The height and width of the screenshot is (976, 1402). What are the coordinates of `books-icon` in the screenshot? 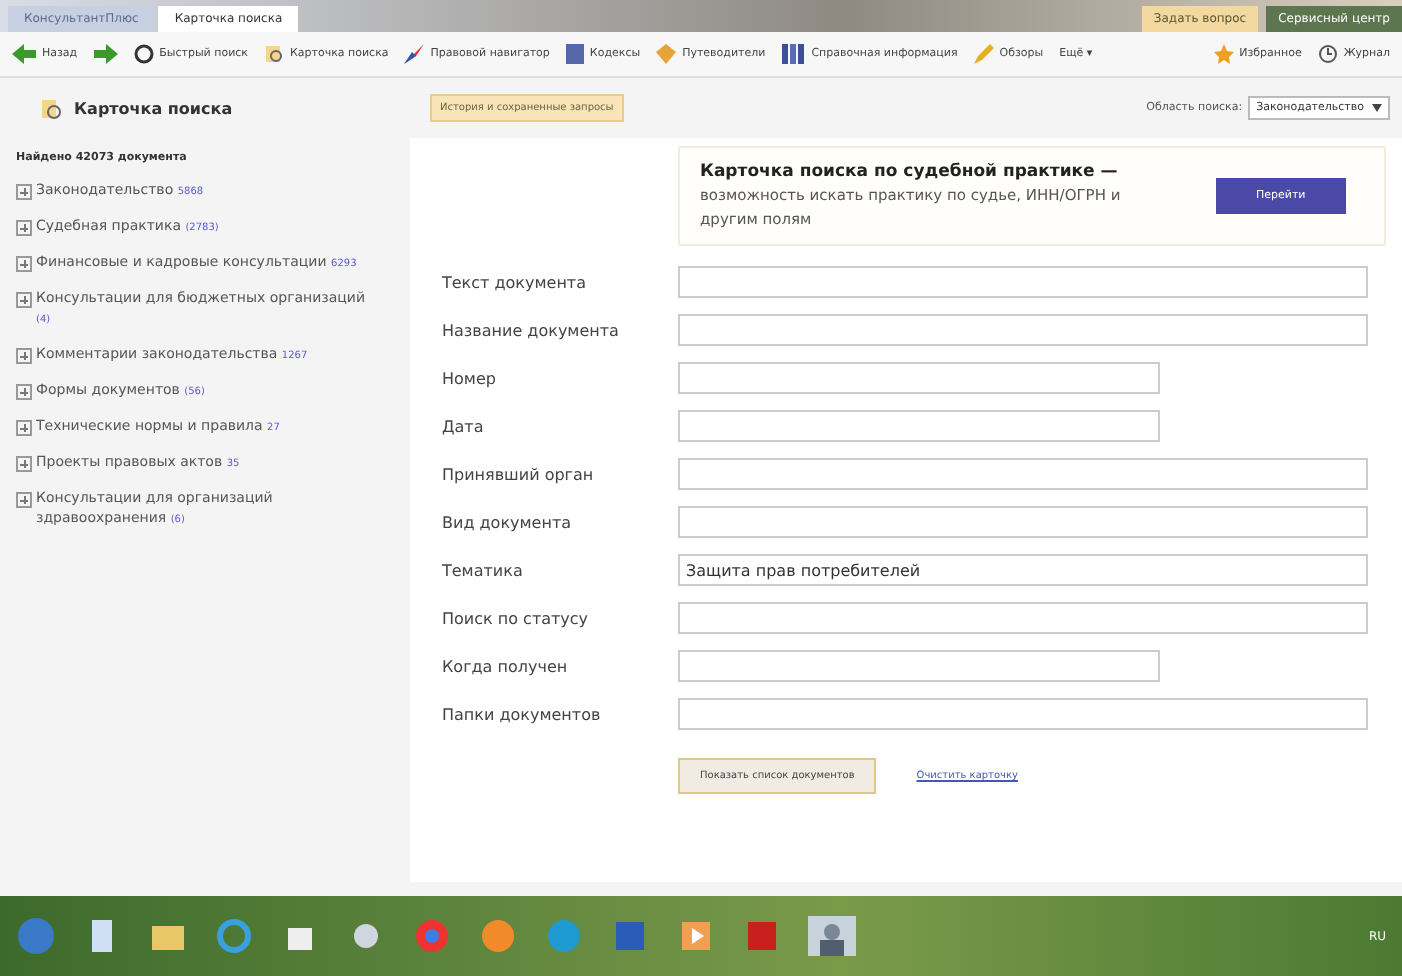 It's located at (793, 54).